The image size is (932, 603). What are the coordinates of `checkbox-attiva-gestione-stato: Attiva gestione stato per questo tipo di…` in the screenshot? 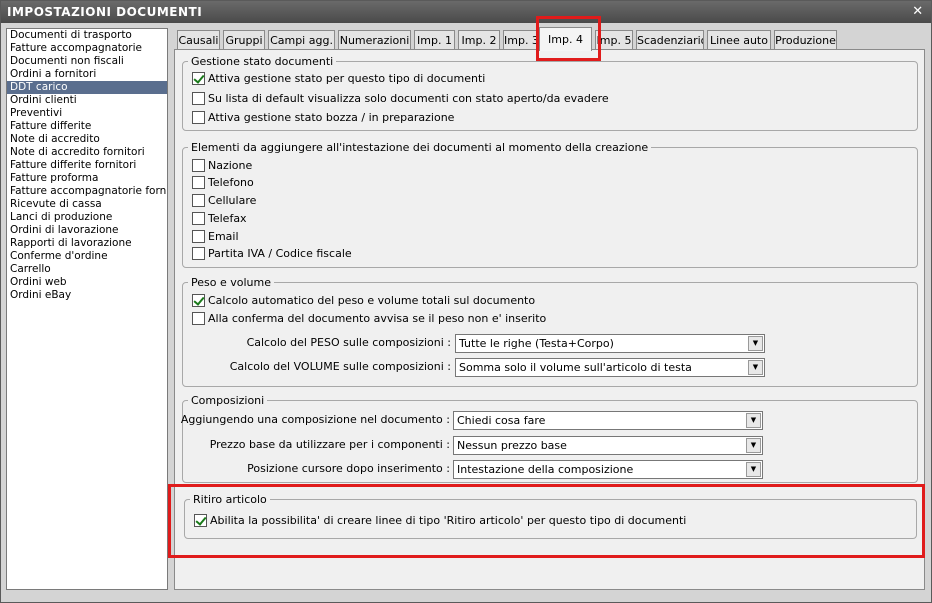 It's located at (338, 79).